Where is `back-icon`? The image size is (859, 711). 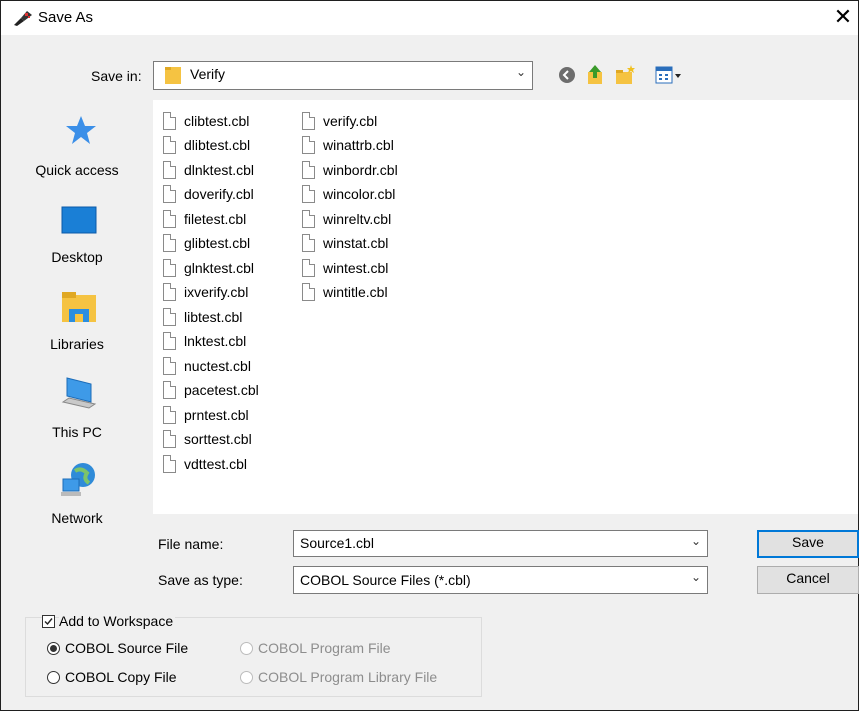
back-icon is located at coordinates (567, 75).